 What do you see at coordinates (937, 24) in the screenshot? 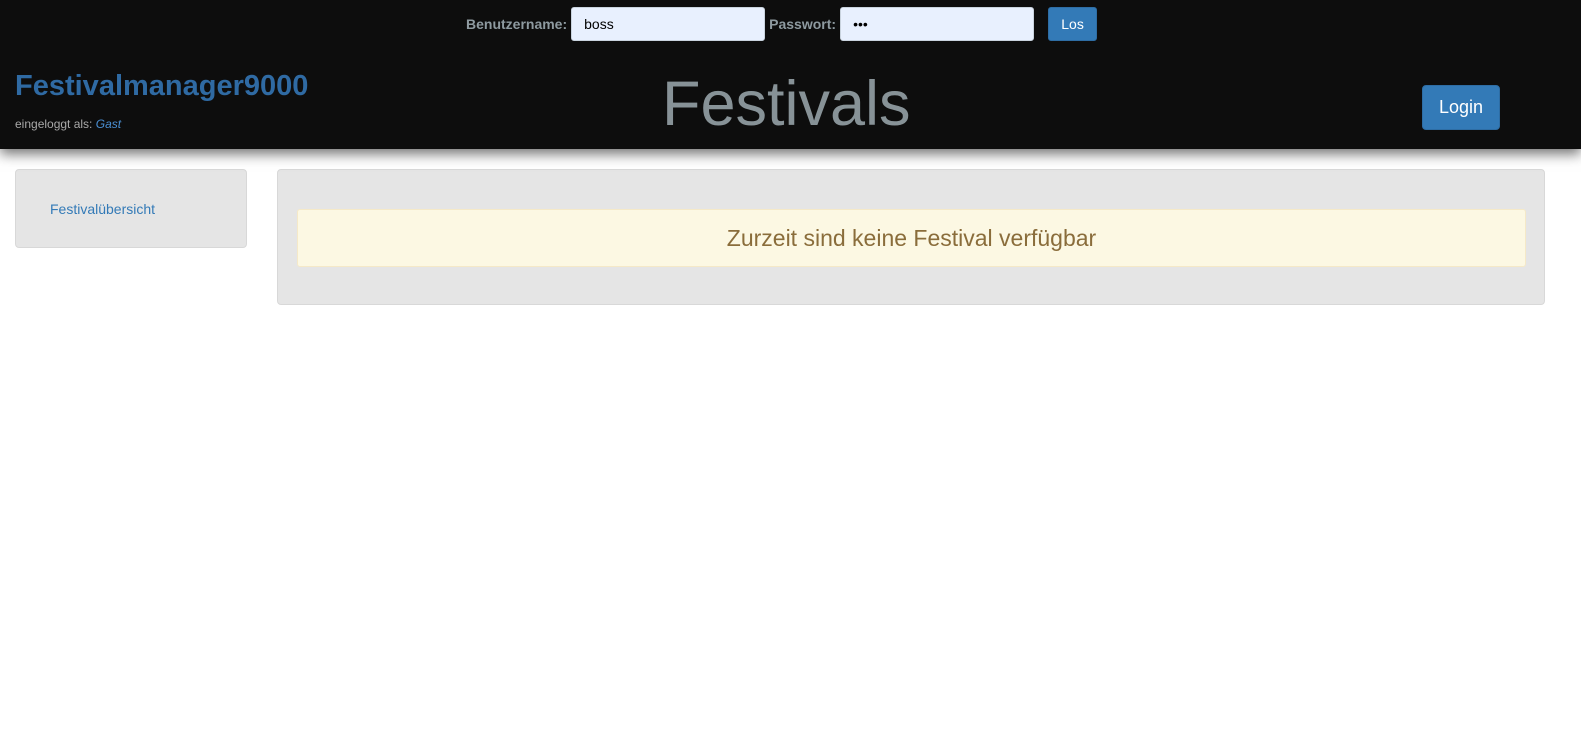
I see `password-input` at bounding box center [937, 24].